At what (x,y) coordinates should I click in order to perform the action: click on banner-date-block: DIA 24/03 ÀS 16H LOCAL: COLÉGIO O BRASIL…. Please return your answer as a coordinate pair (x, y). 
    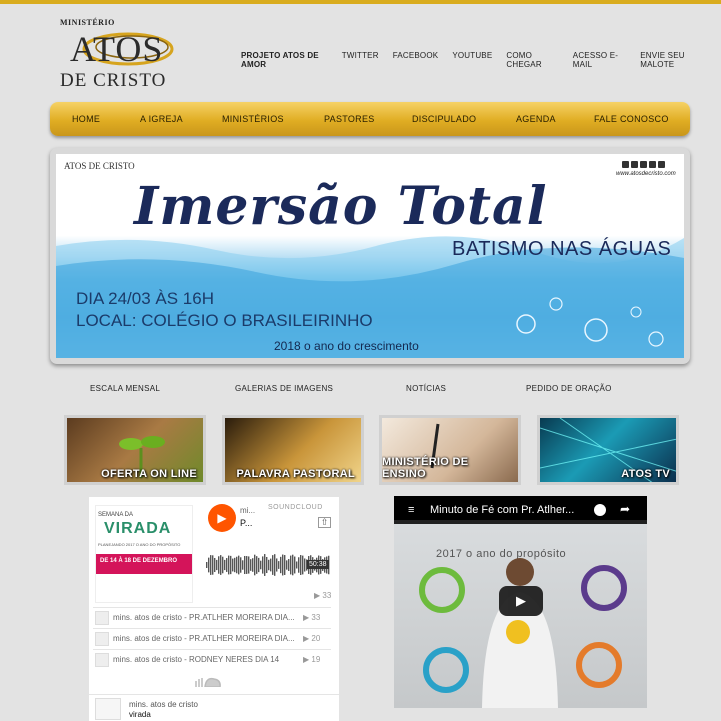
    Looking at the image, I should click on (224, 310).